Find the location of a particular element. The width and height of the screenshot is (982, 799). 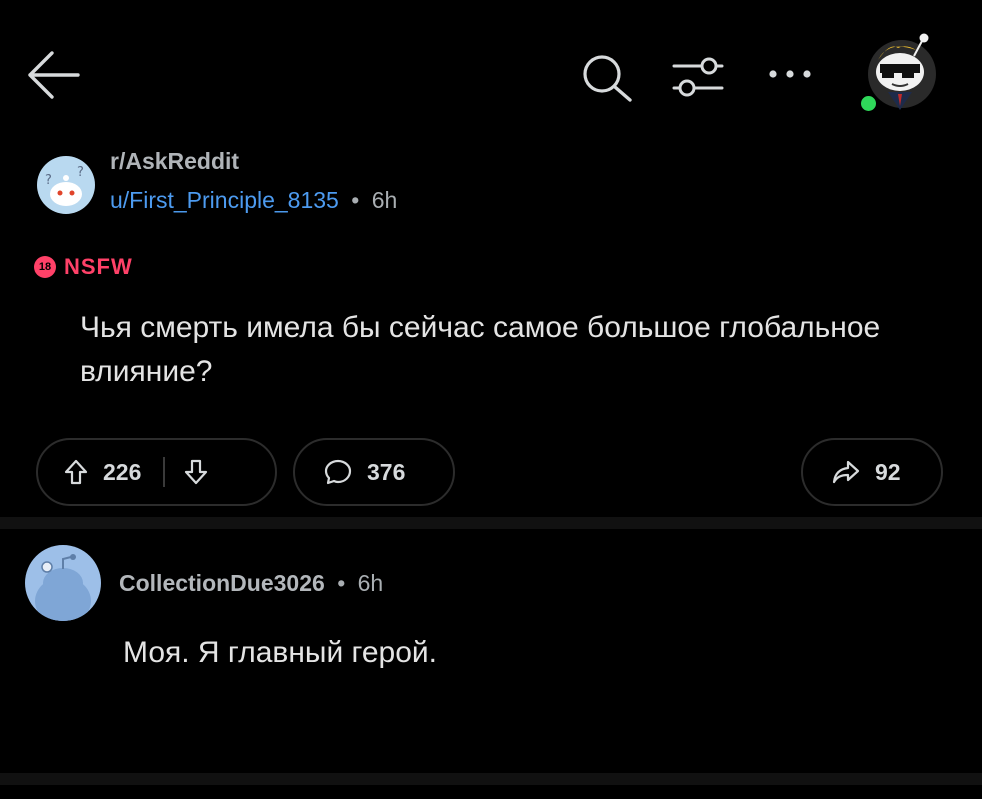

comment-count: 376 is located at coordinates (386, 471).